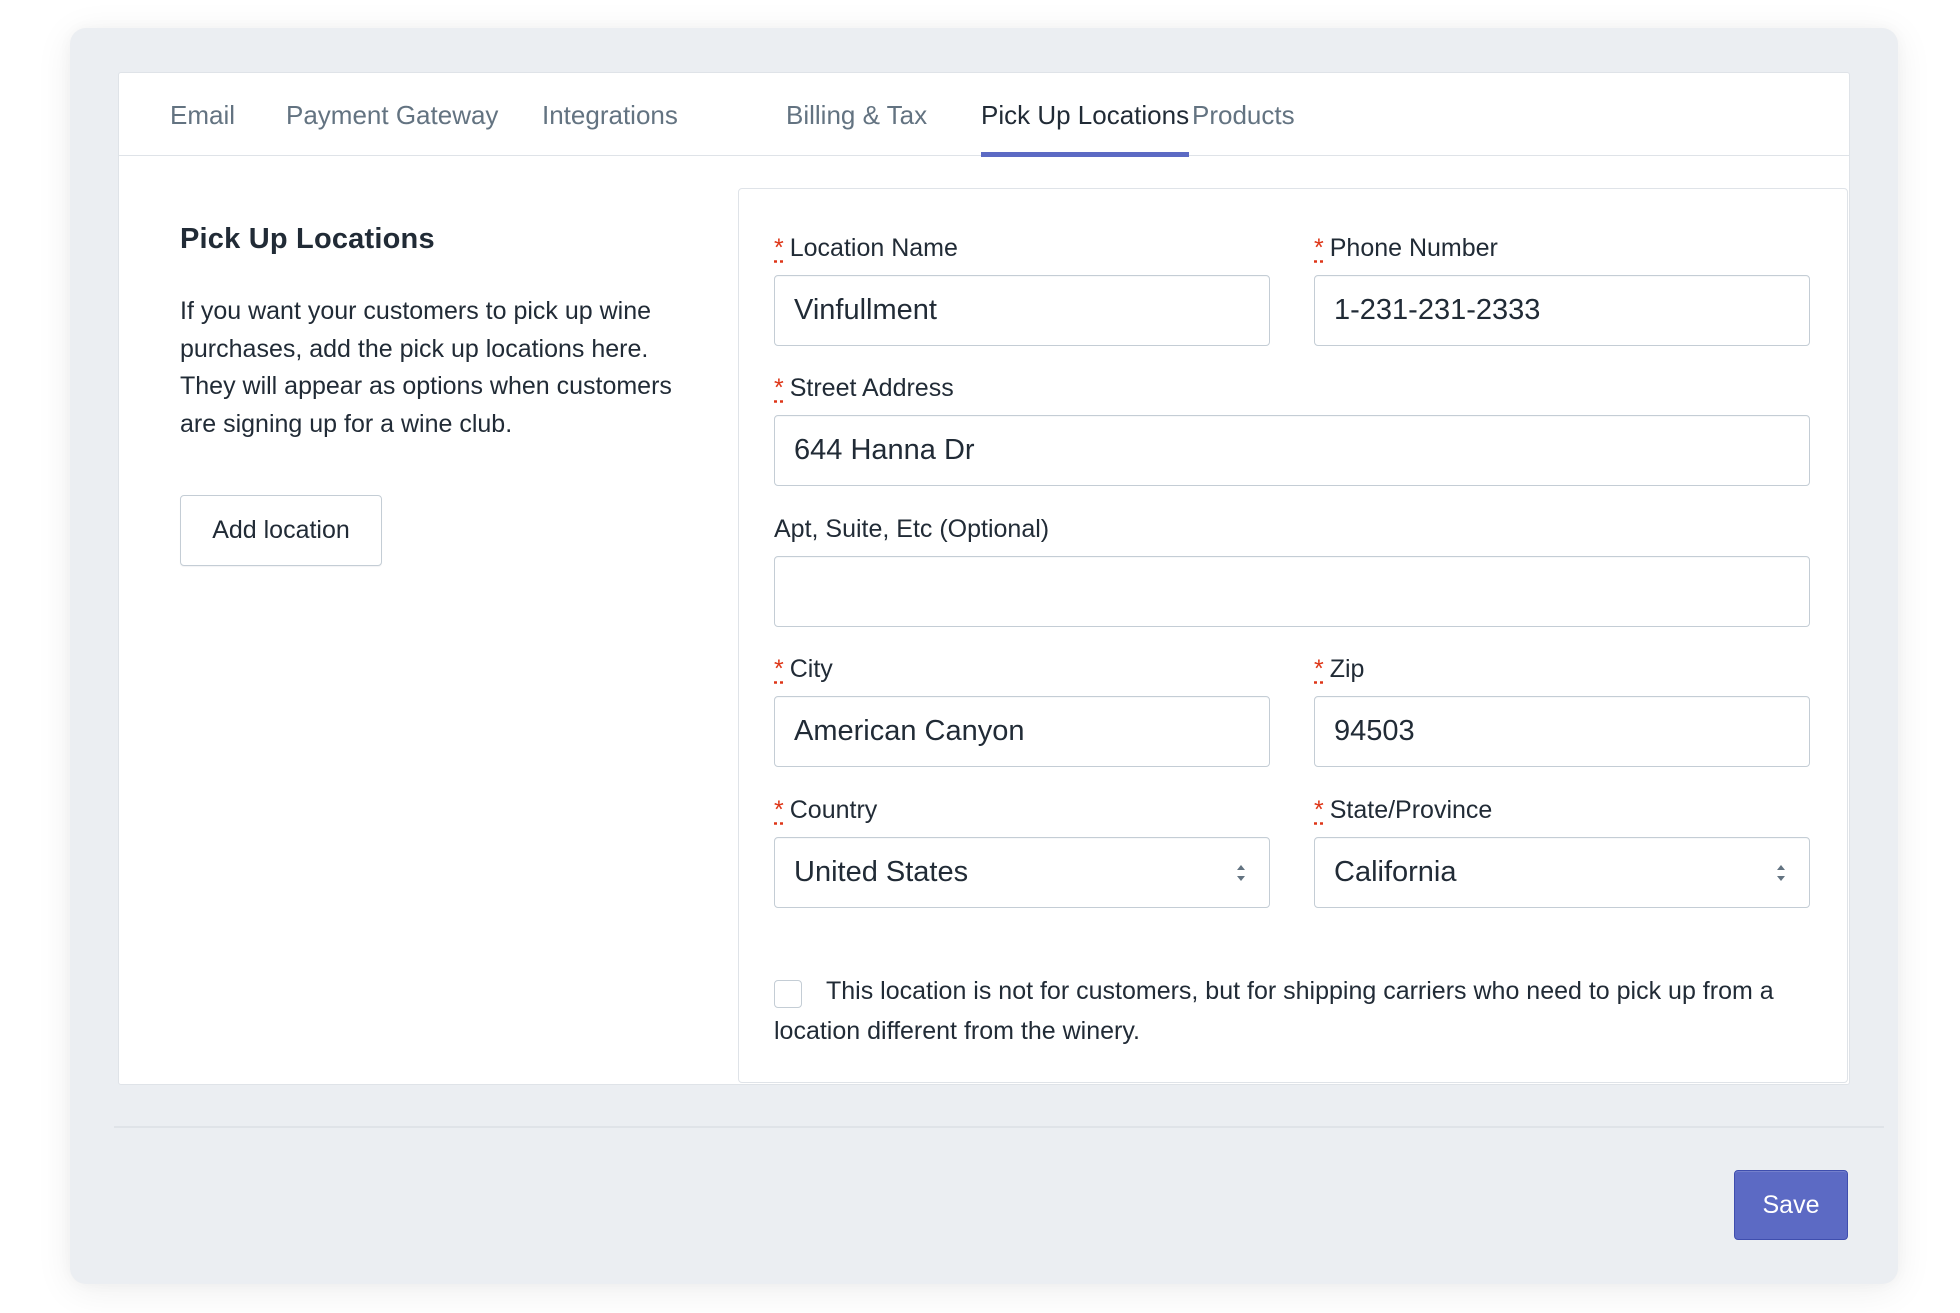 The image size is (1960, 1313). I want to click on country-select-value: United States, so click(881, 872).